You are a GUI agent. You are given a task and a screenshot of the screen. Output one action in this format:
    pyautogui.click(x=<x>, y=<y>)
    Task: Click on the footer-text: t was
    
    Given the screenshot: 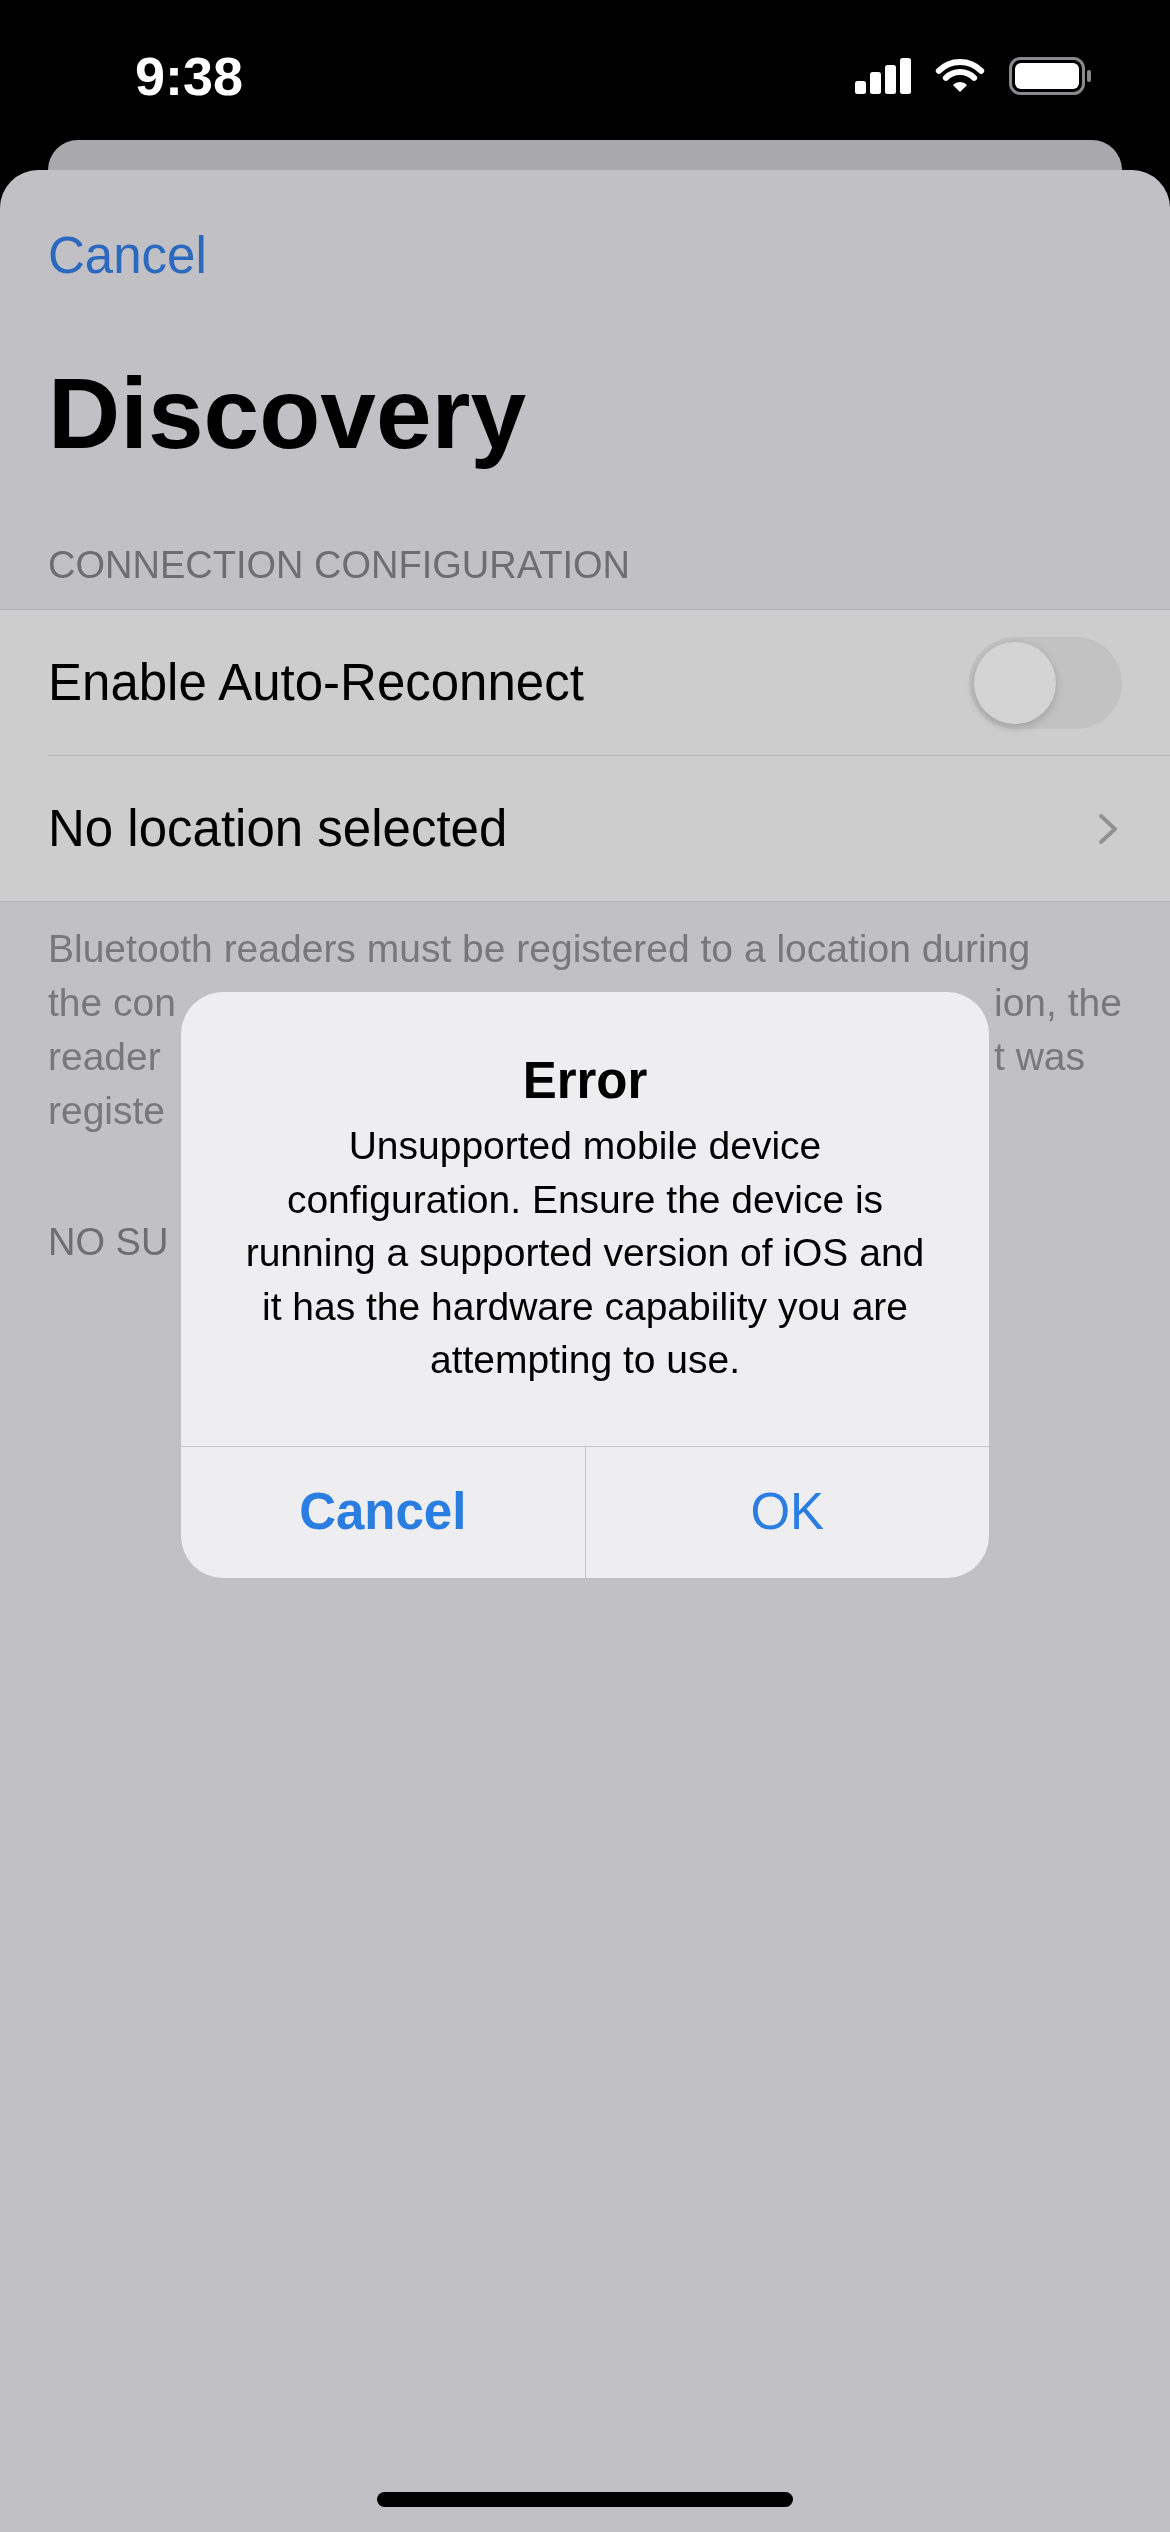 What is the action you would take?
    pyautogui.click(x=1040, y=1057)
    